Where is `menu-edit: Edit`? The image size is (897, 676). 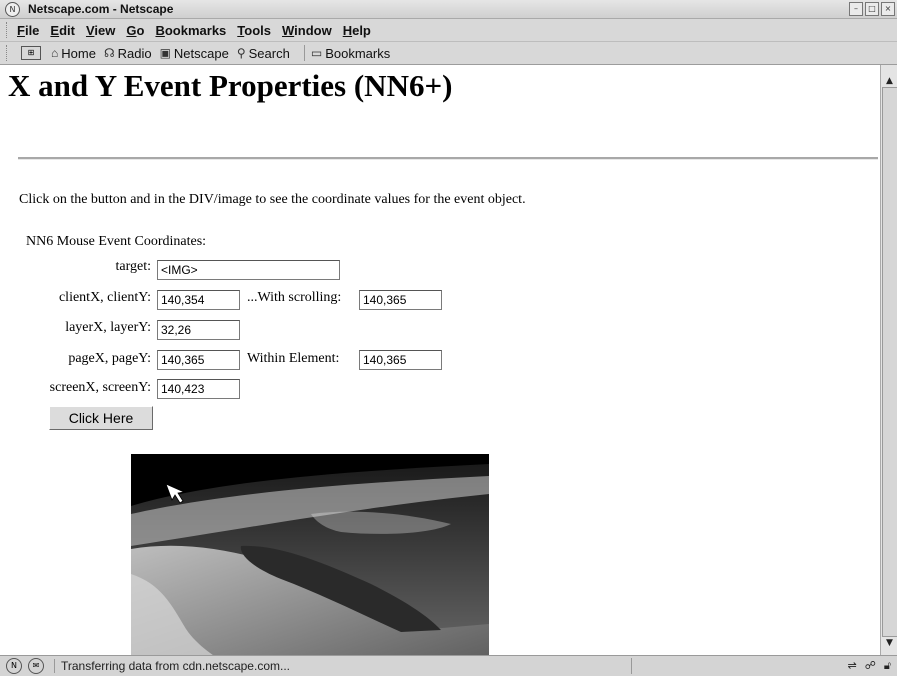 menu-edit: Edit is located at coordinates (62, 30).